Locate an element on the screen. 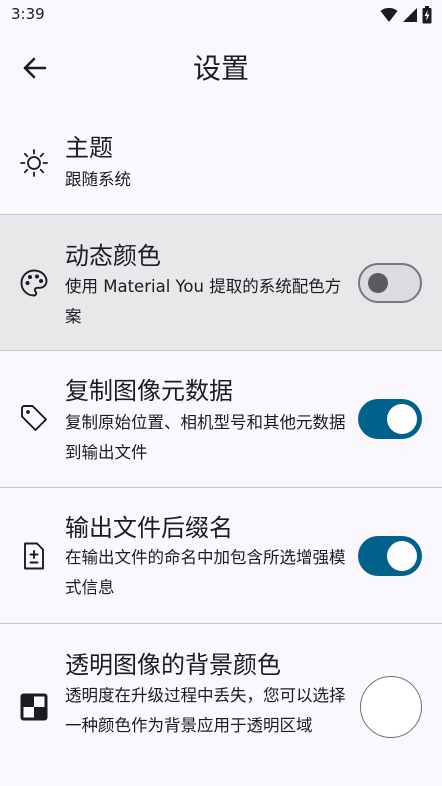 The height and width of the screenshot is (786, 442). setting-theme-title: 主题 is located at coordinates (89, 148).